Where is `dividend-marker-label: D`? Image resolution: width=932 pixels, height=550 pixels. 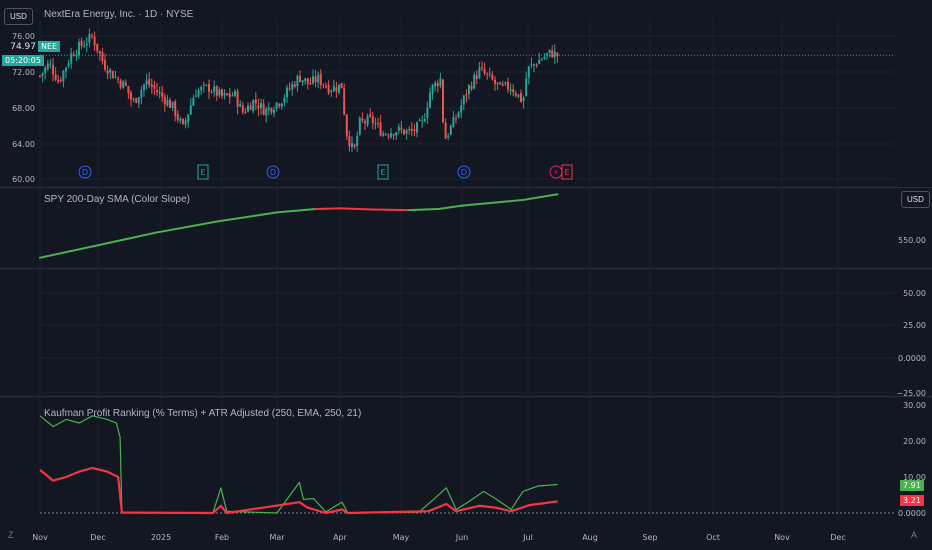
dividend-marker-label: D is located at coordinates (464, 172).